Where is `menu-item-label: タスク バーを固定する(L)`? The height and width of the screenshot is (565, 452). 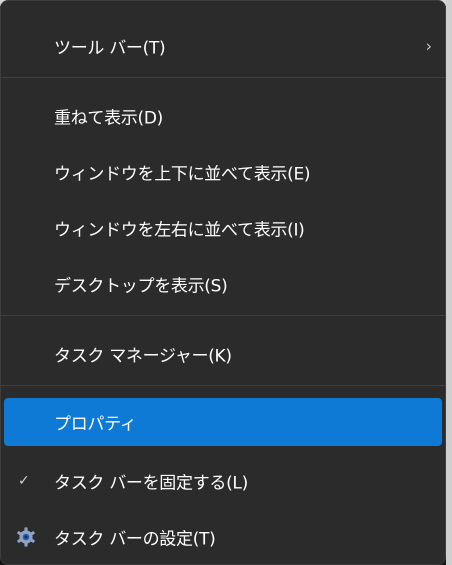
menu-item-label: タスク バーを固定する(L) is located at coordinates (151, 483).